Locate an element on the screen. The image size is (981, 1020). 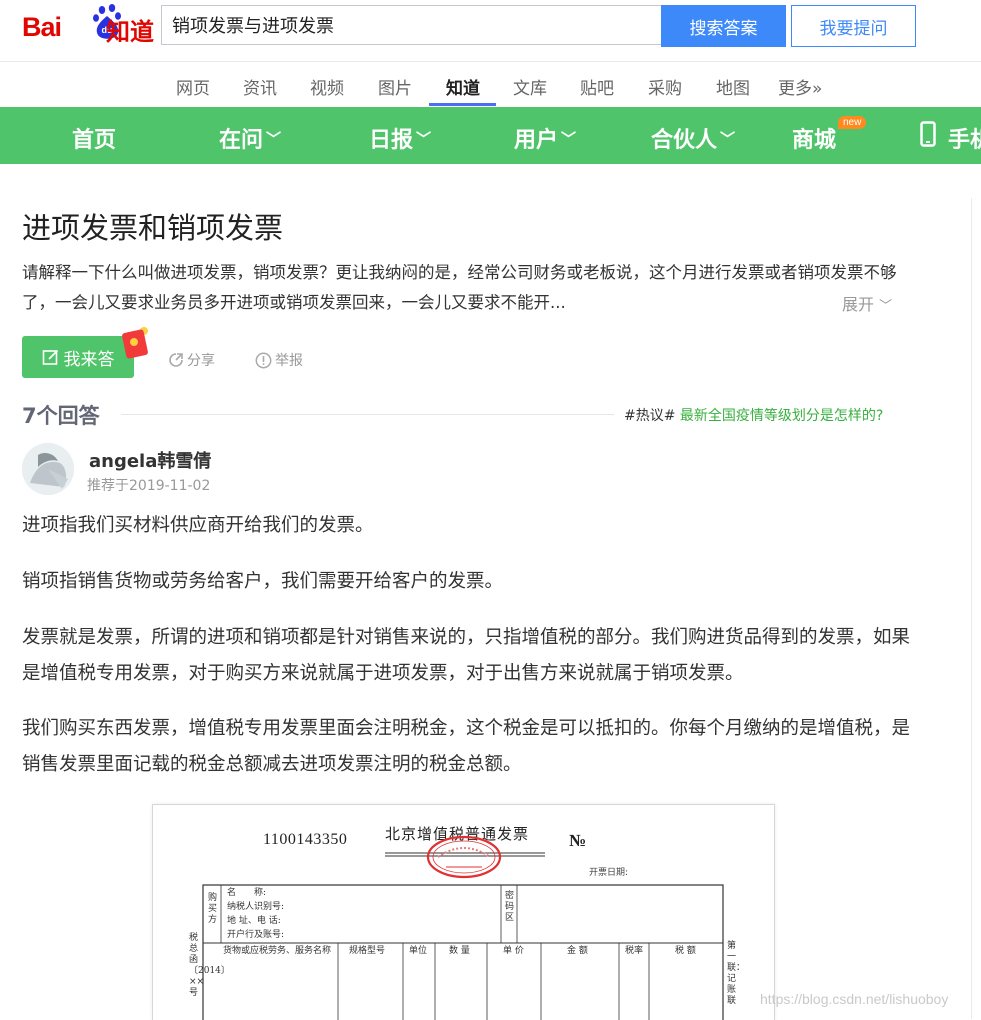
invoice-address-label: 地 址、电 话: is located at coordinates (254, 921).